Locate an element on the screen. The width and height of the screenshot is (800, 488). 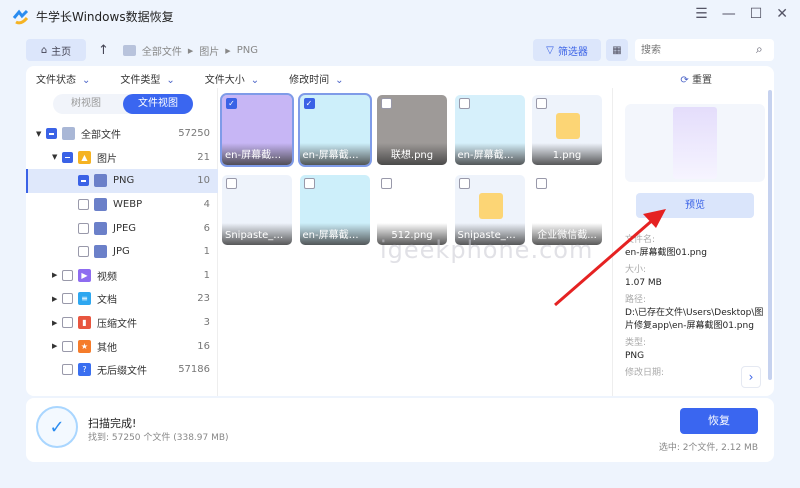
tree-item: PNG 10 is located at coordinates (122, 181).